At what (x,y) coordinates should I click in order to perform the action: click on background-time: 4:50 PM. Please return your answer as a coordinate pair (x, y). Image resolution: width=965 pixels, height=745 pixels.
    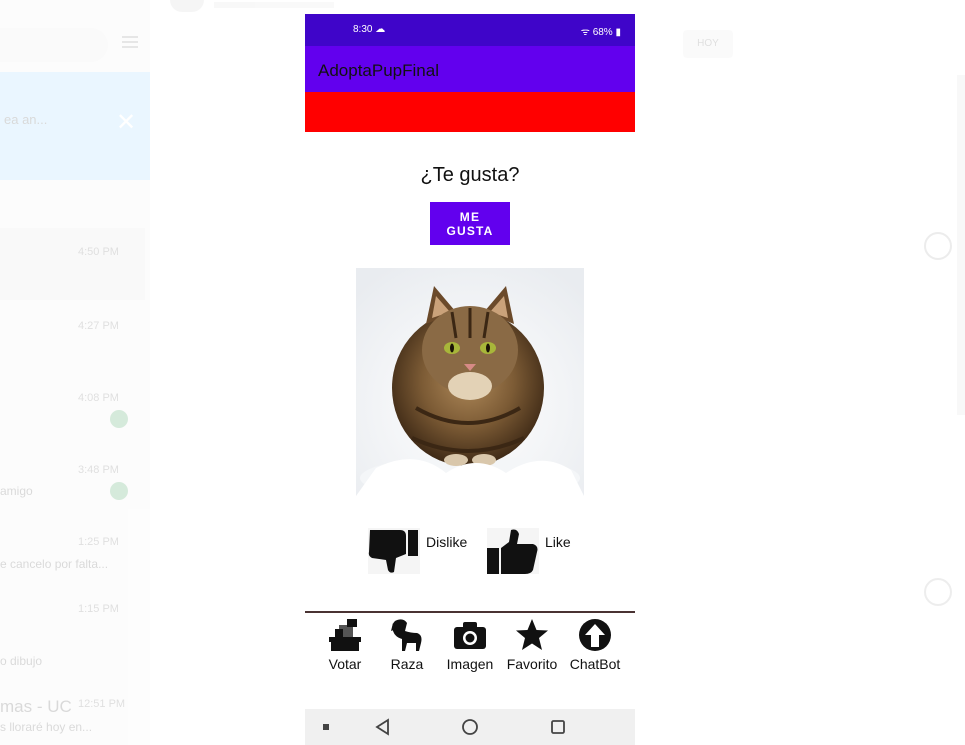
    Looking at the image, I should click on (98, 252).